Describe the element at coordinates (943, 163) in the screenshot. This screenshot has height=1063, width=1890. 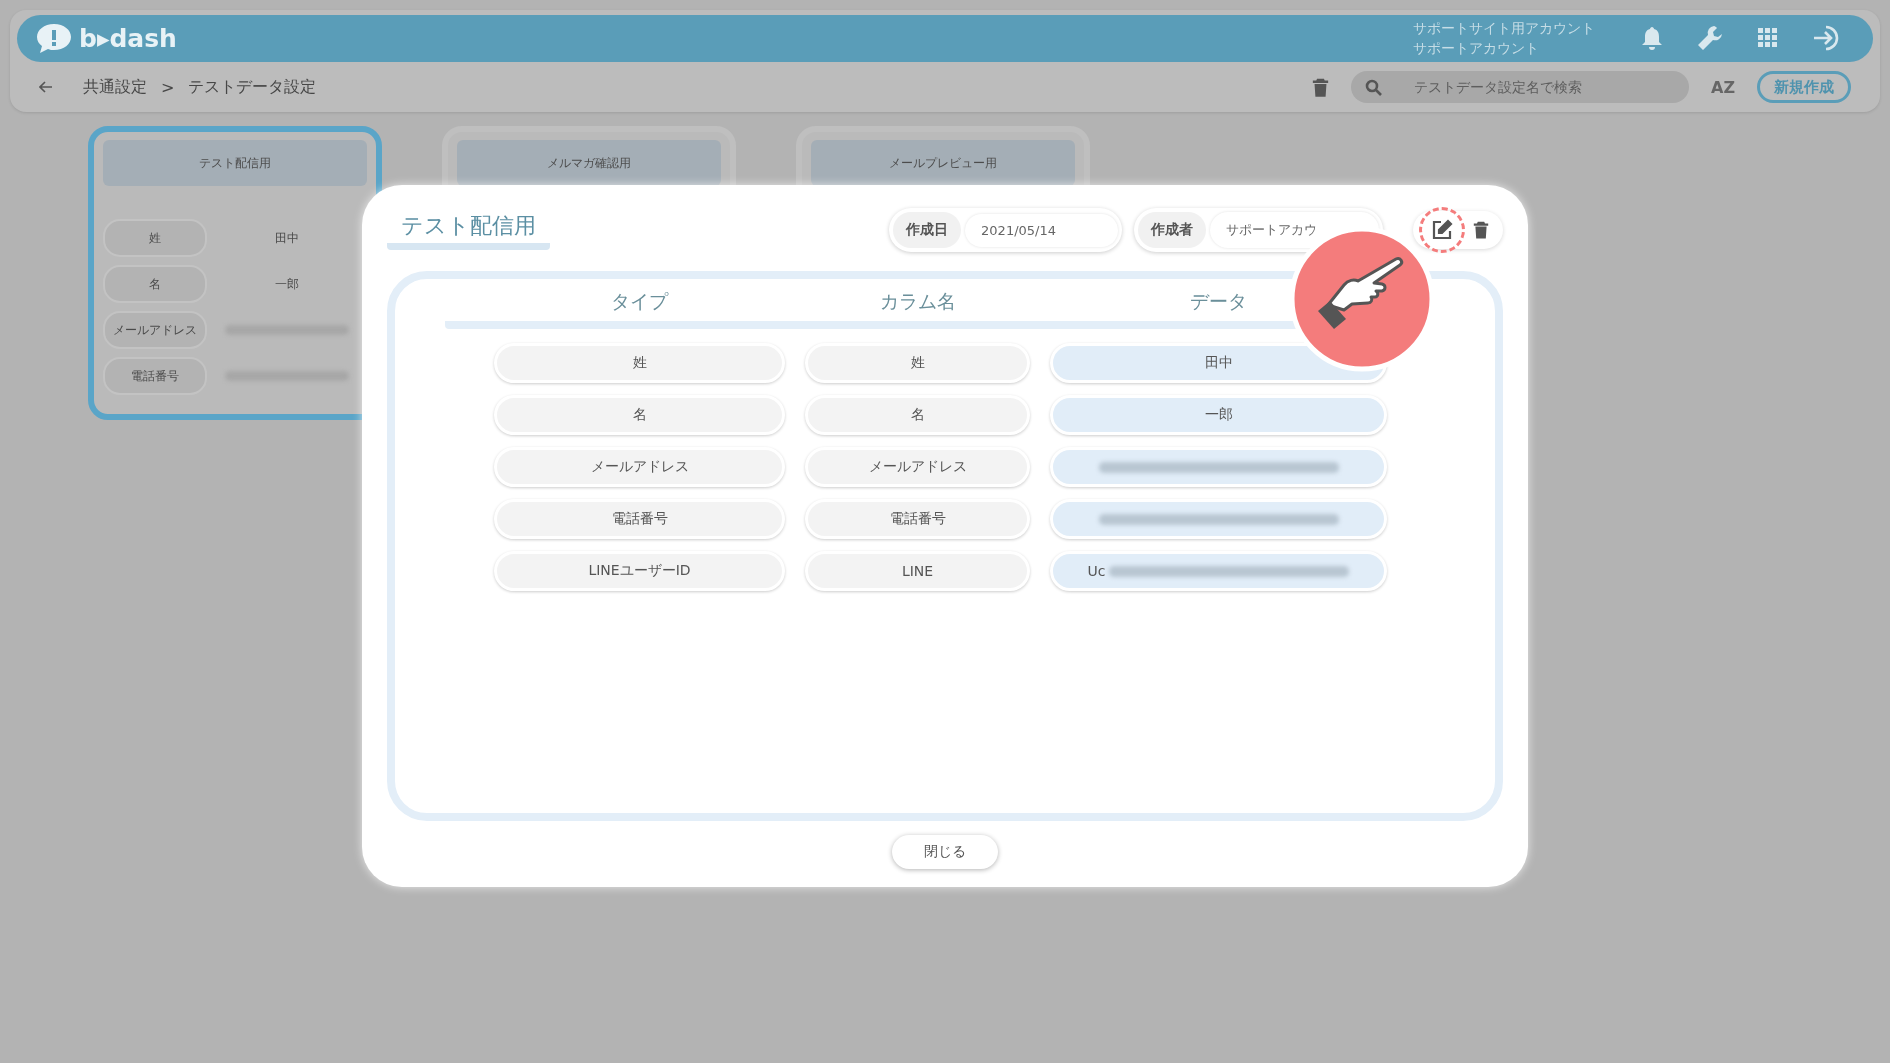
I see `card-title: メールプレビュー用` at that location.